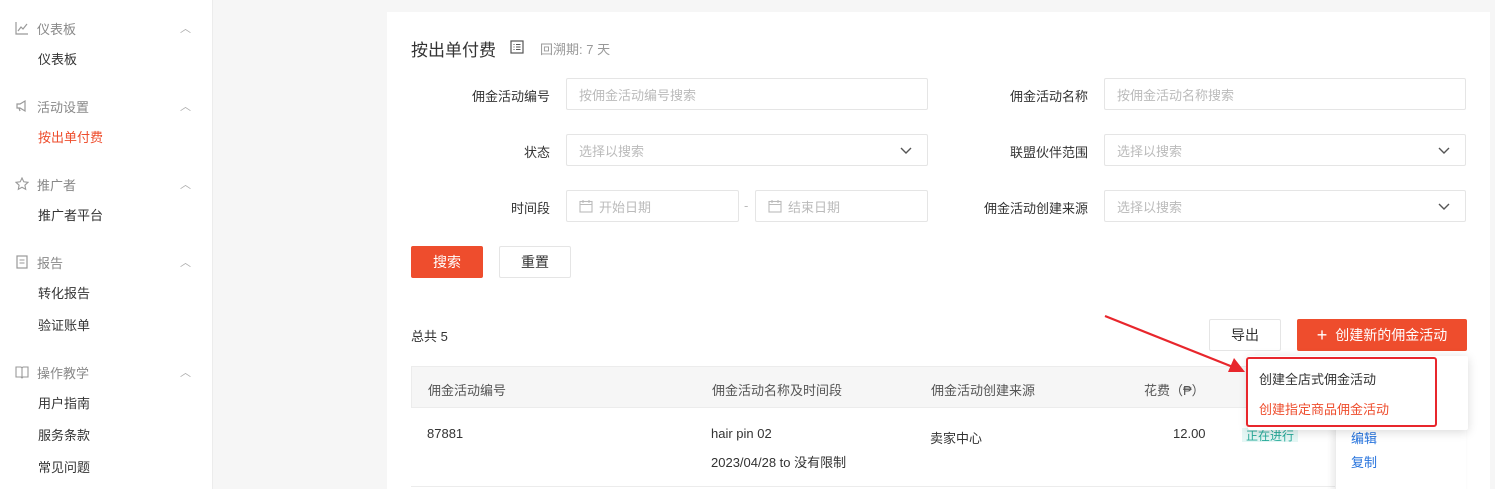  Describe the element at coordinates (1174, 390) in the screenshot. I see `column-header-cost: 花费（₱）` at that location.